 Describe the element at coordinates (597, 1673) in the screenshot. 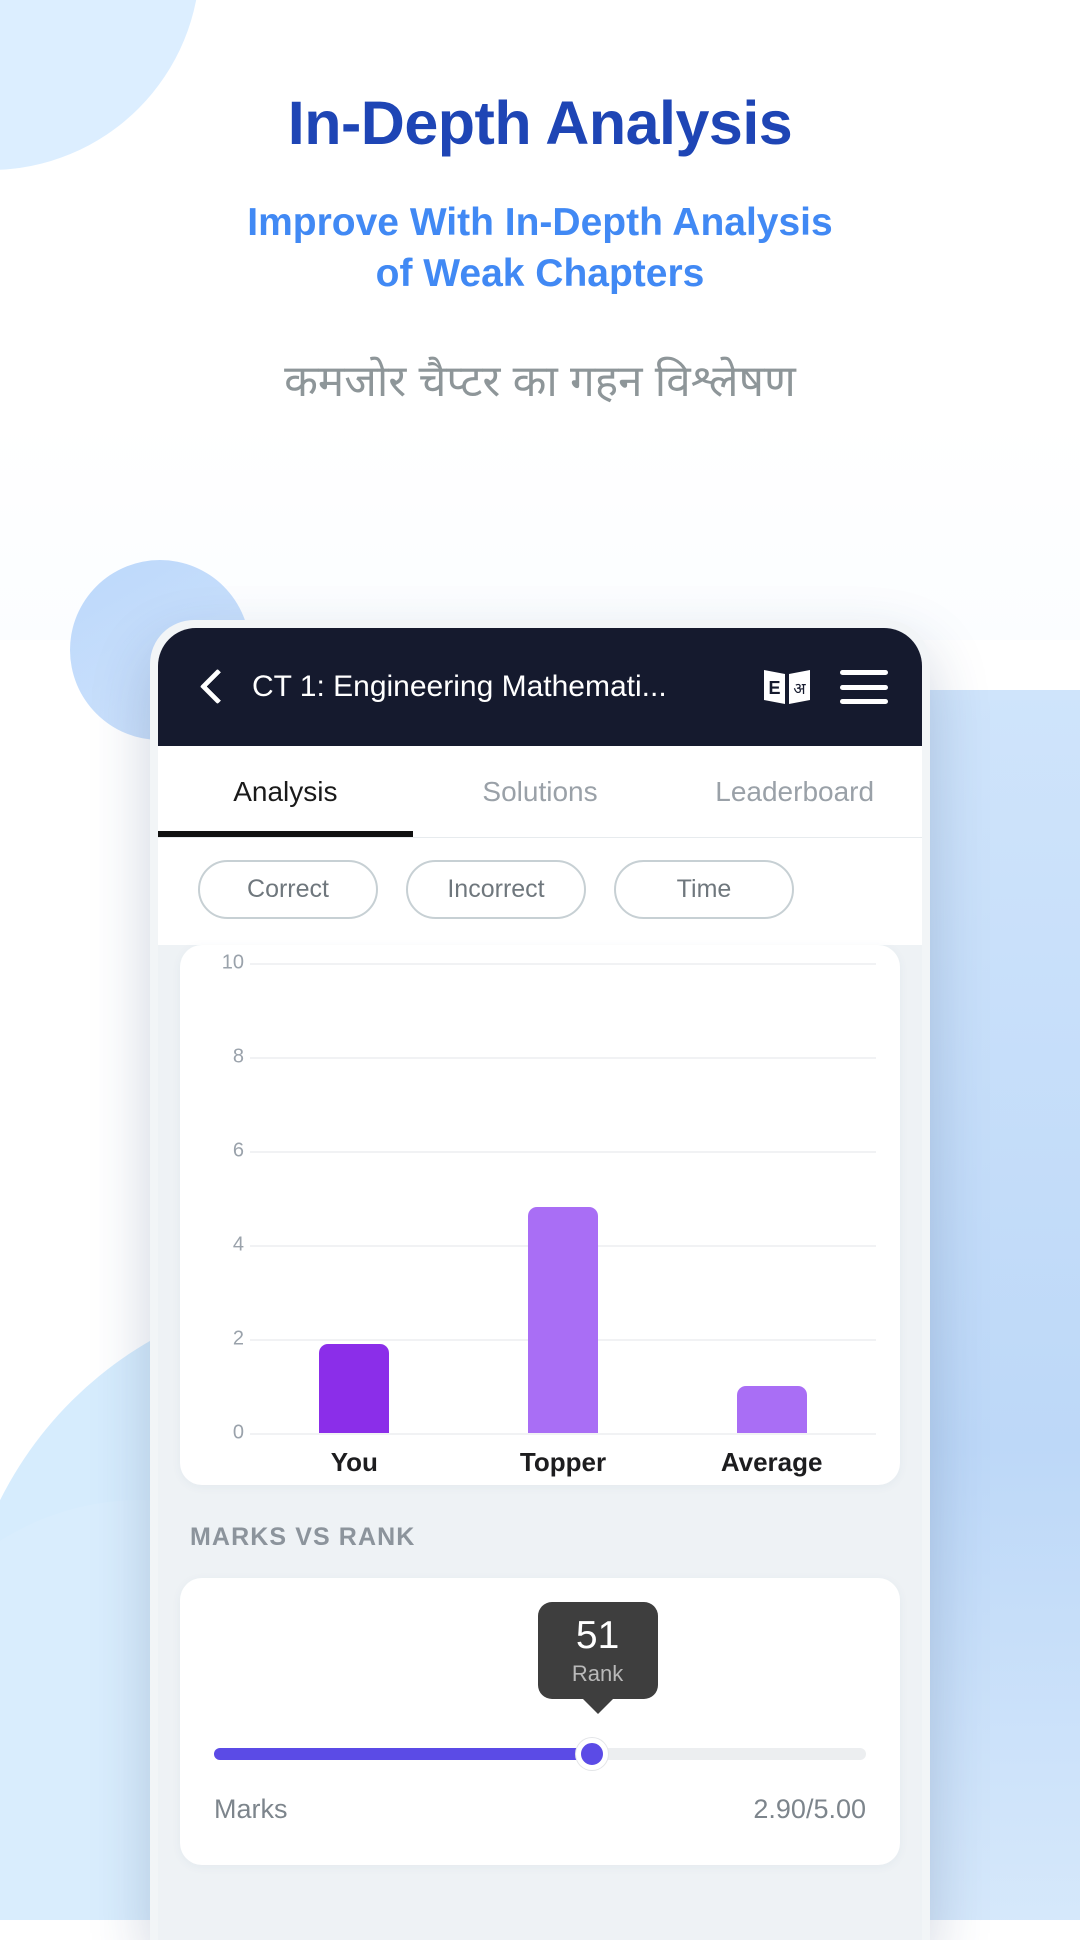

I see `rank-tooltip-label: Rank` at that location.